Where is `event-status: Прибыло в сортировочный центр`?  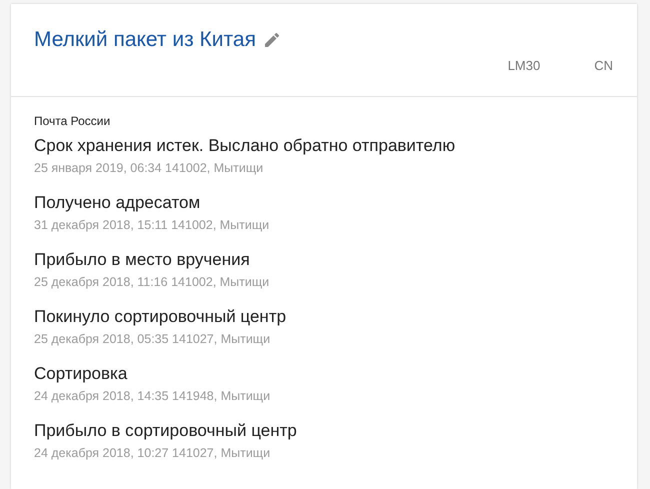 event-status: Прибыло в сортировочный центр is located at coordinates (166, 431).